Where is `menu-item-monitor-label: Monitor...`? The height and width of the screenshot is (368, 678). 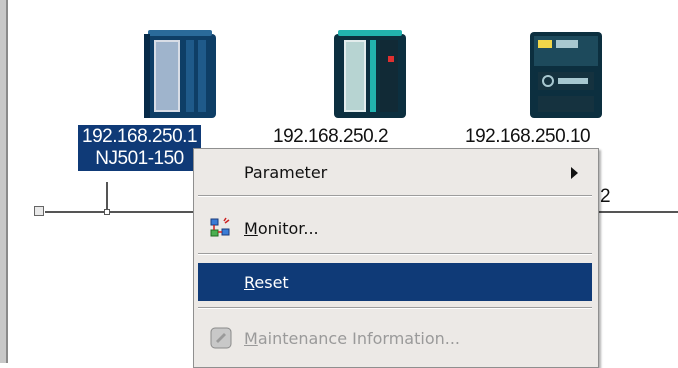
menu-item-monitor-label: Monitor... is located at coordinates (281, 228).